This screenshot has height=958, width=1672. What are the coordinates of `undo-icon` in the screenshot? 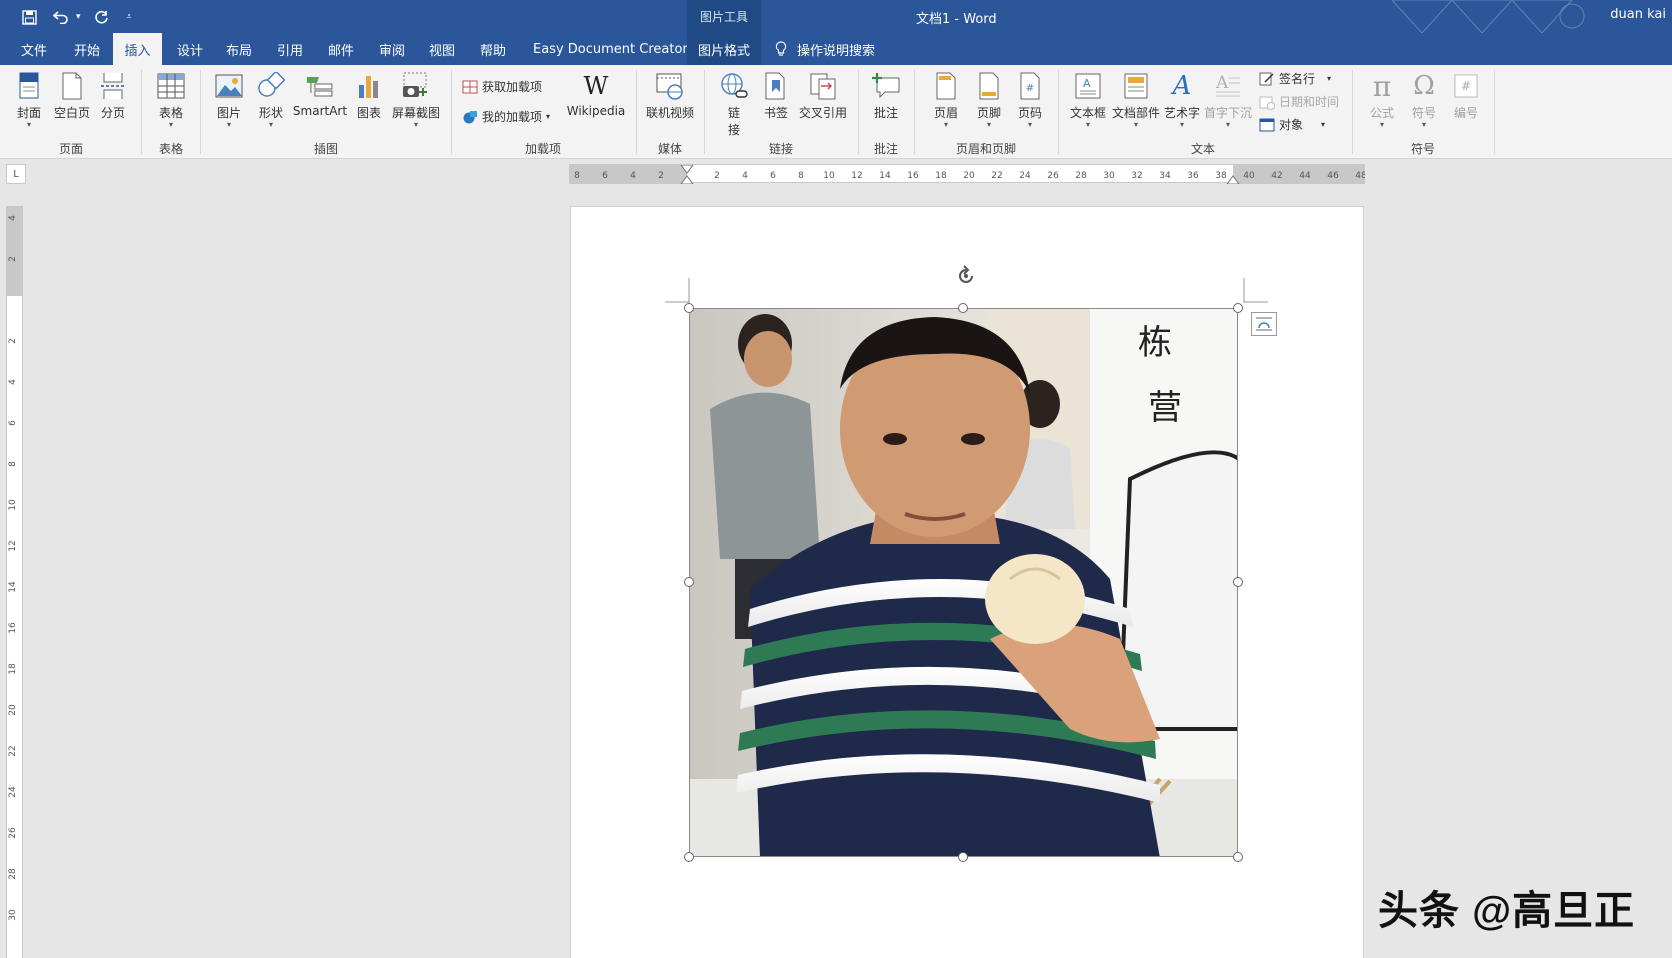 It's located at (61, 17).